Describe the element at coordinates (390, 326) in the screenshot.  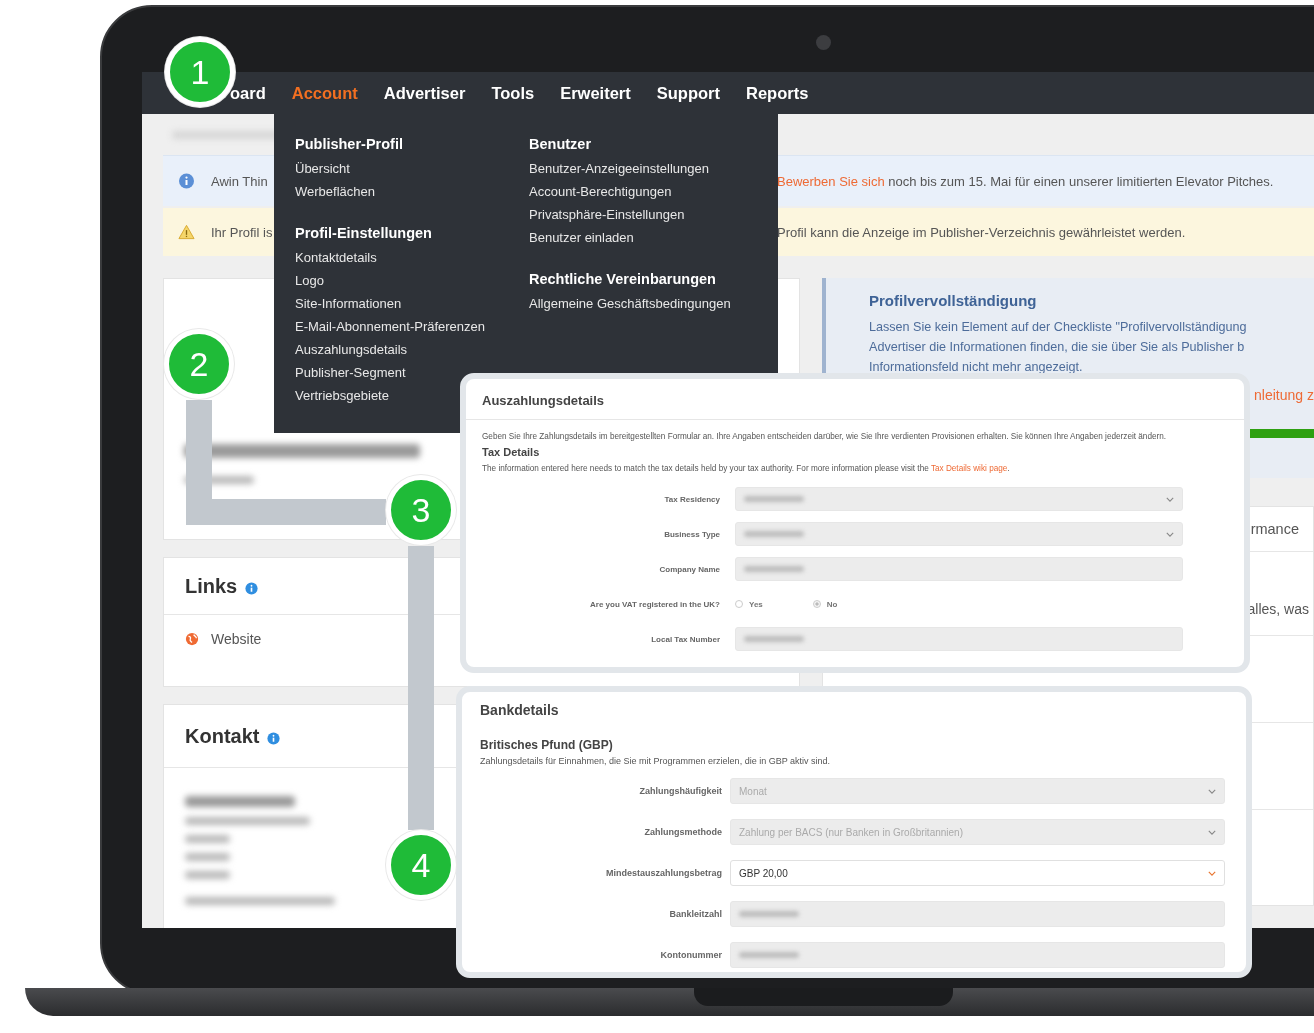
I see `menu-item: E-Mail-Abonnement-Präferenzen` at that location.